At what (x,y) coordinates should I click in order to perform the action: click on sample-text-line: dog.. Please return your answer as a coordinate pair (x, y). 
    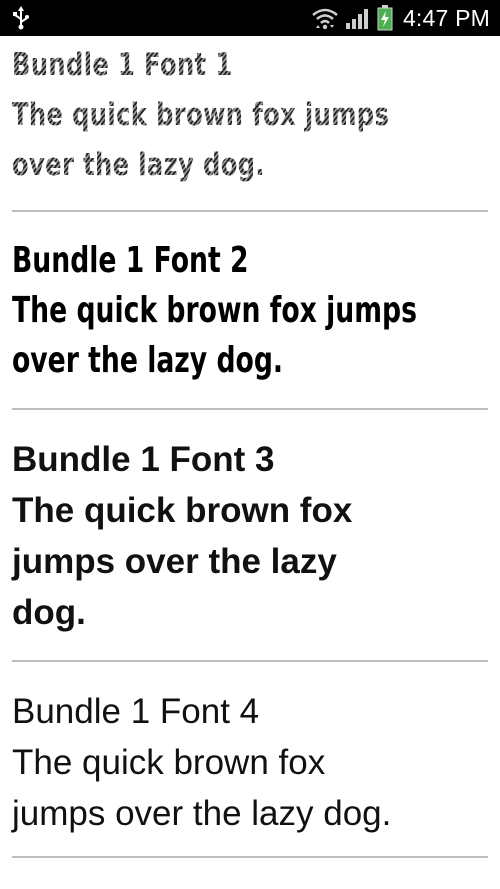
    Looking at the image, I should click on (49, 612).